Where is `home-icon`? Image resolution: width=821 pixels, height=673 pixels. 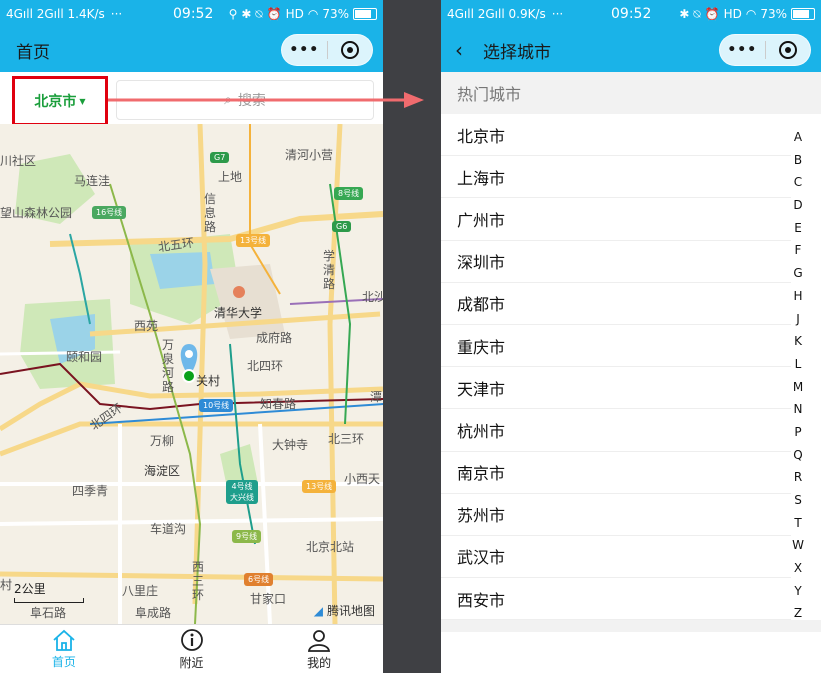 home-icon is located at coordinates (64, 640).